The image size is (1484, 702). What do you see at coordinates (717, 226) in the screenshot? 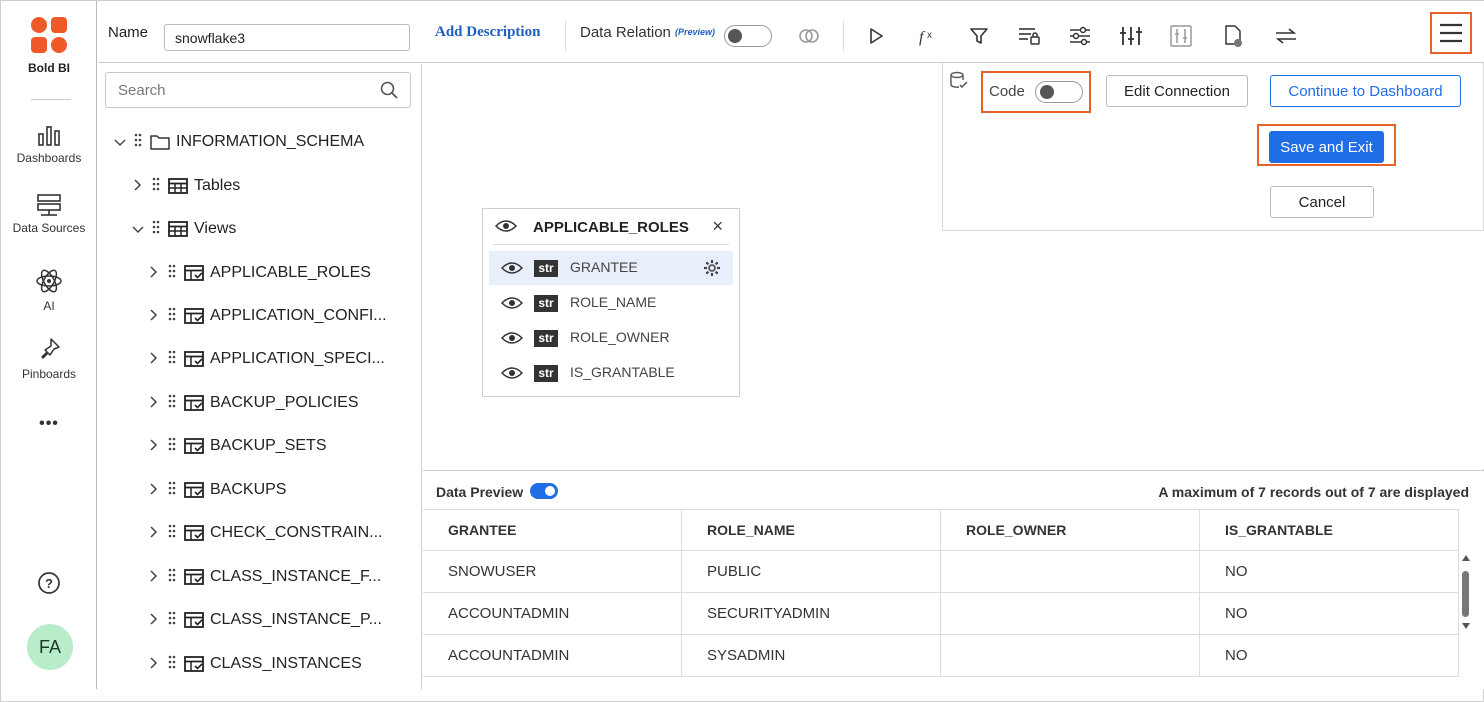
I see `close-icon: ×` at bounding box center [717, 226].